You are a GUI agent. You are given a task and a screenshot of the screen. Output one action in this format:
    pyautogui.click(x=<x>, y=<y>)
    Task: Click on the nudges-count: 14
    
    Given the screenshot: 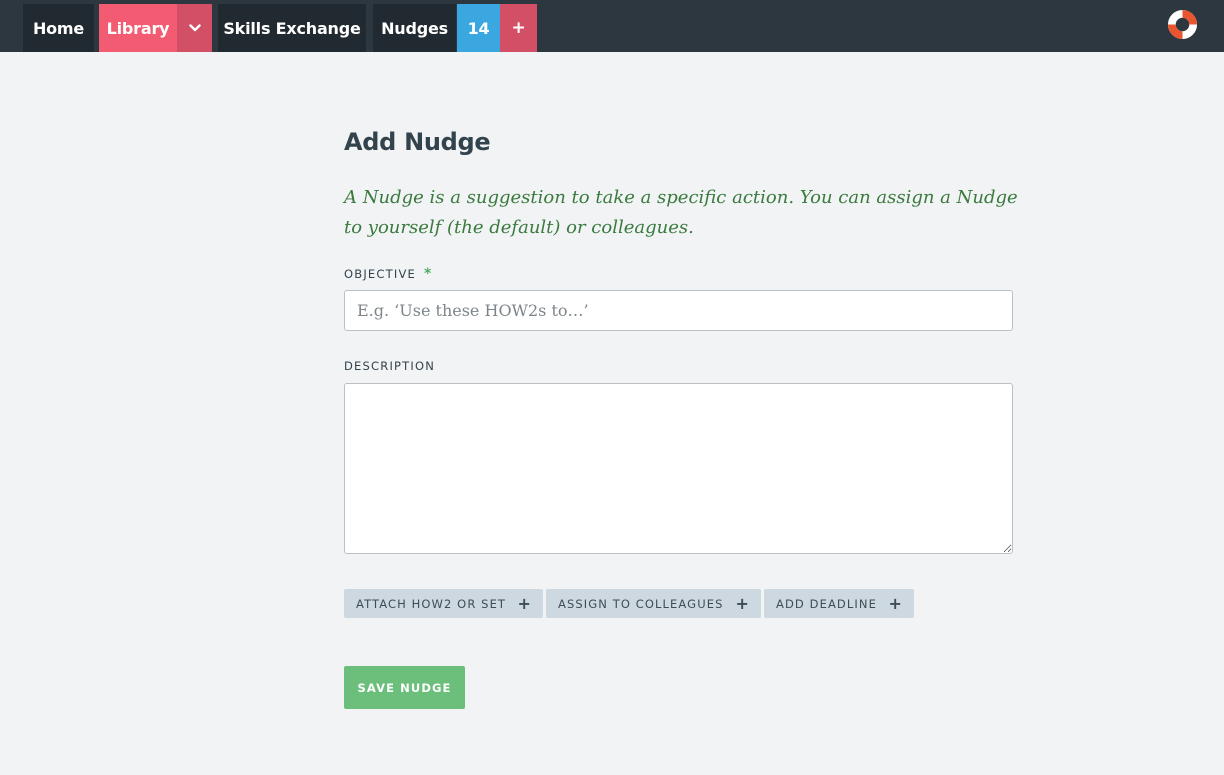 What is the action you would take?
    pyautogui.click(x=478, y=28)
    